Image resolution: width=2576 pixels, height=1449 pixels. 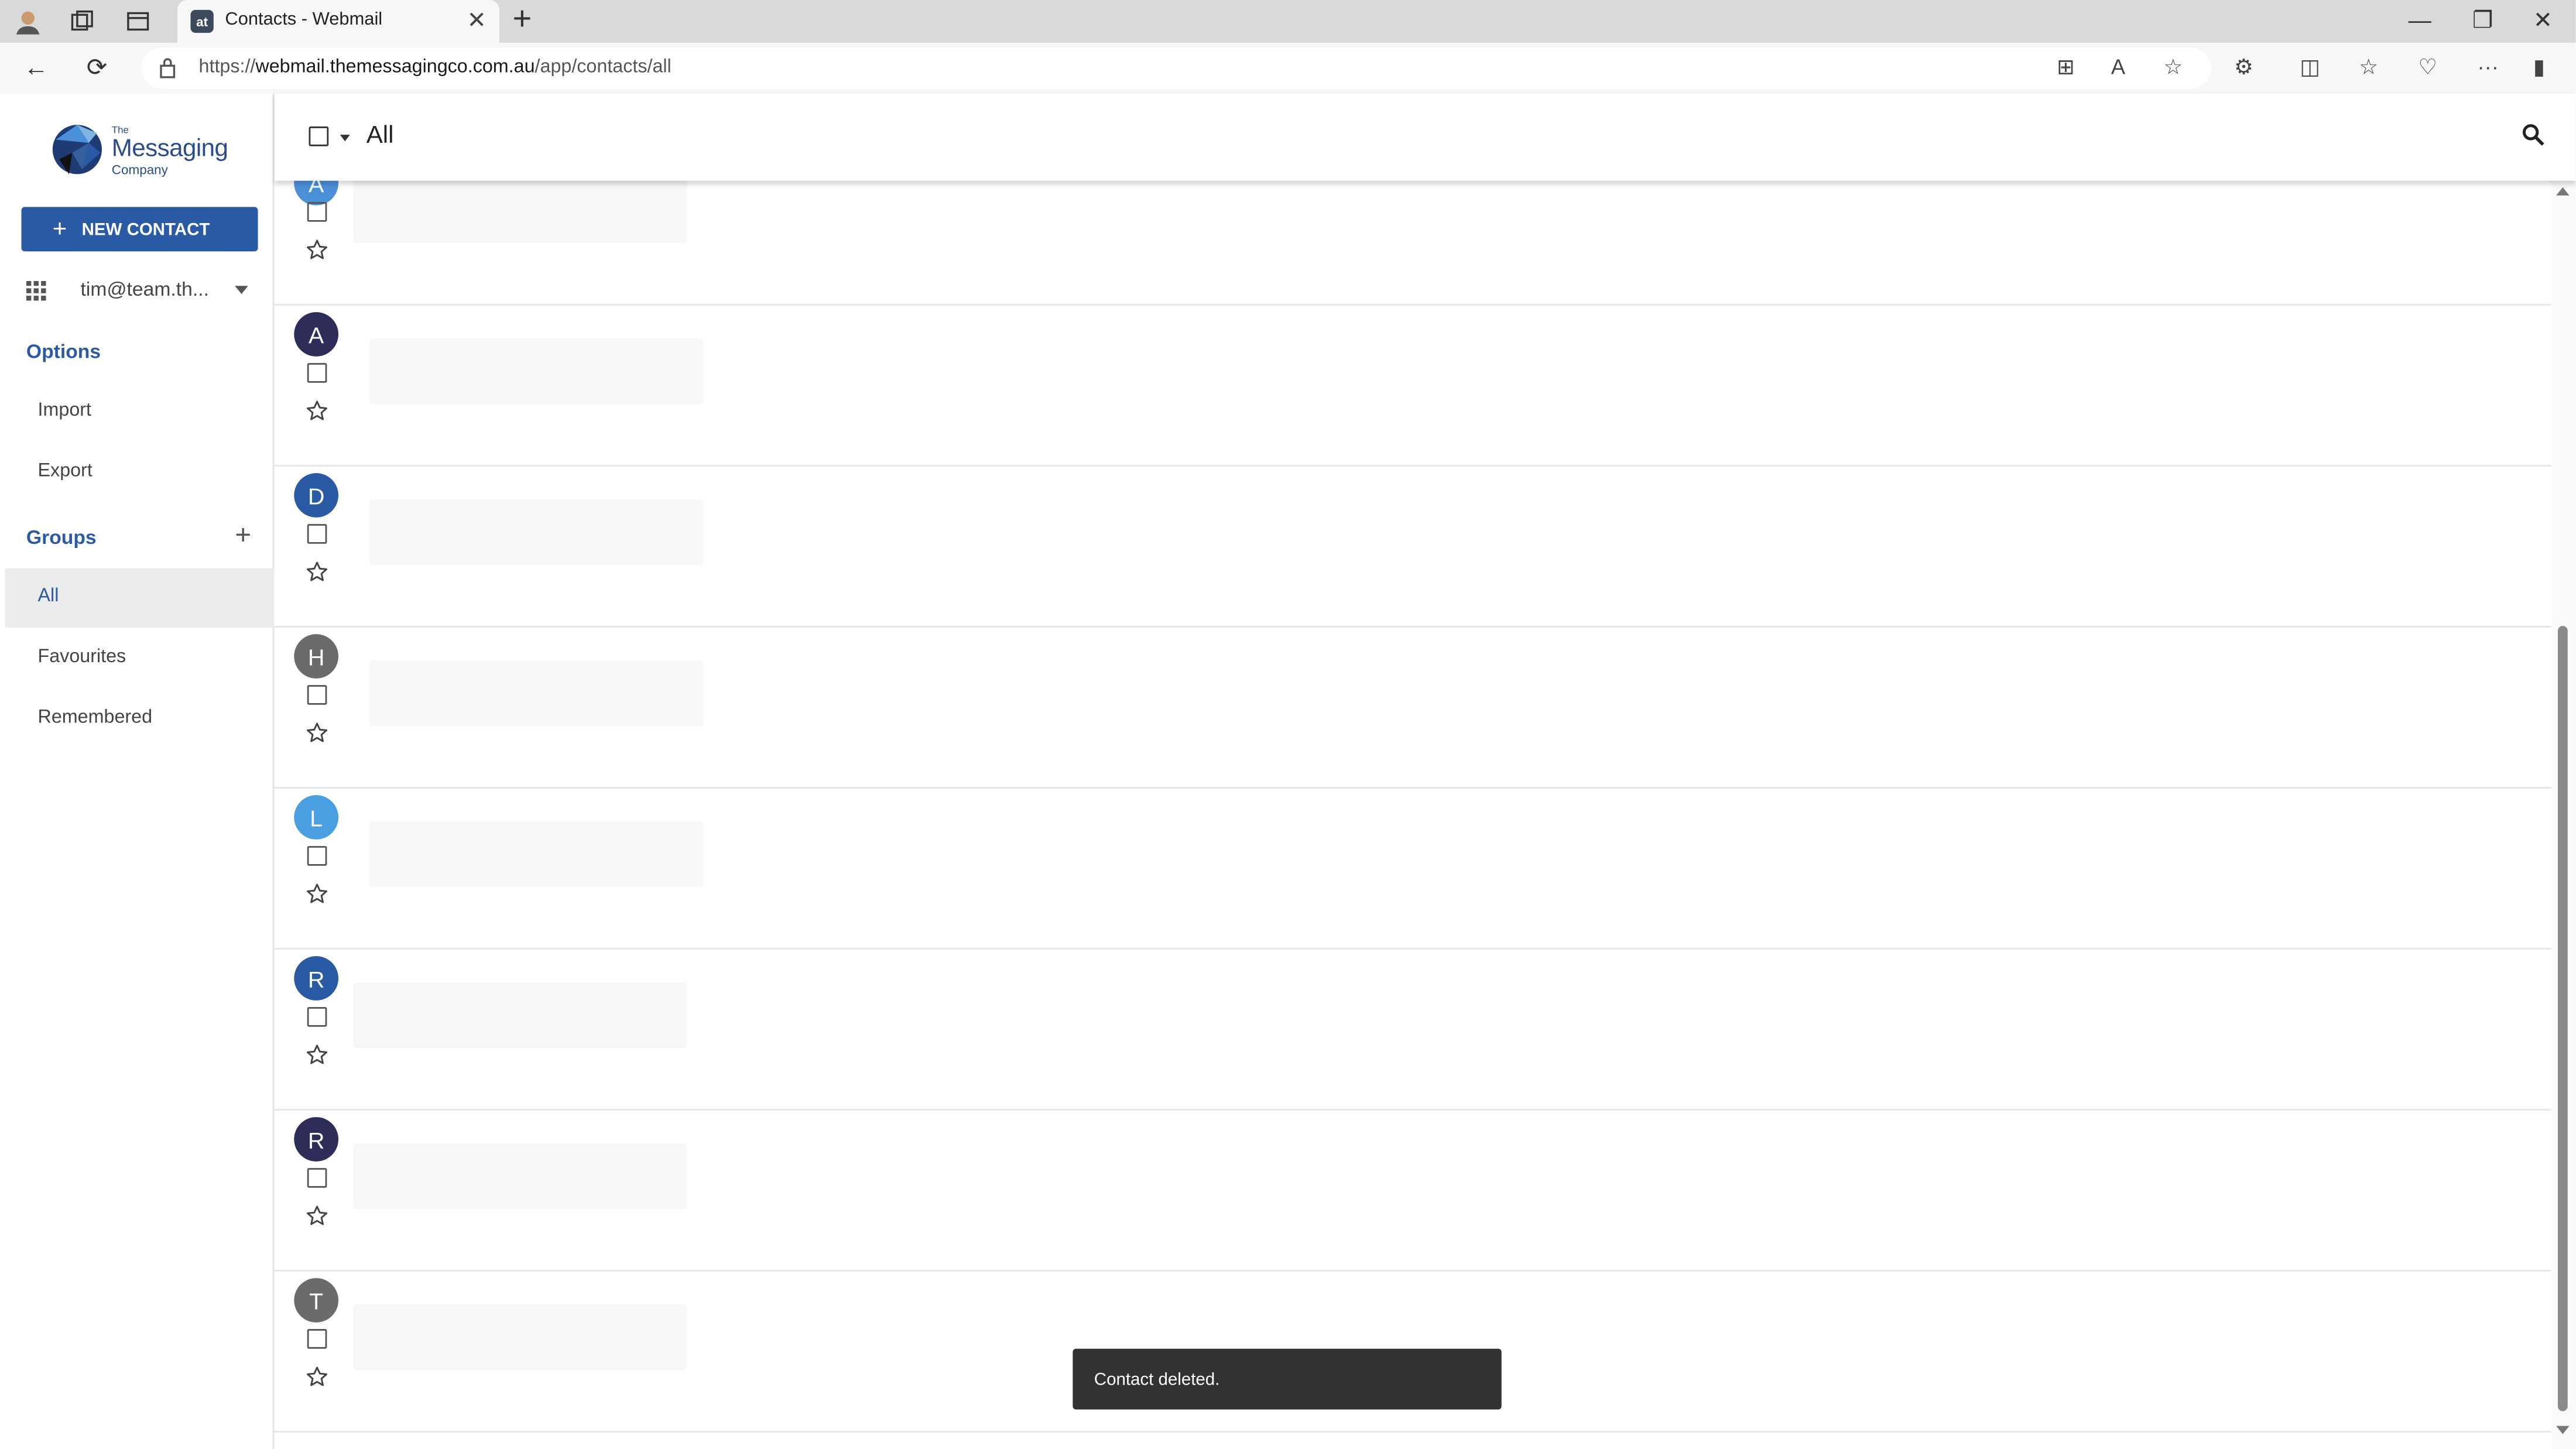 What do you see at coordinates (1412, 547) in the screenshot?
I see `contact-row: D` at bounding box center [1412, 547].